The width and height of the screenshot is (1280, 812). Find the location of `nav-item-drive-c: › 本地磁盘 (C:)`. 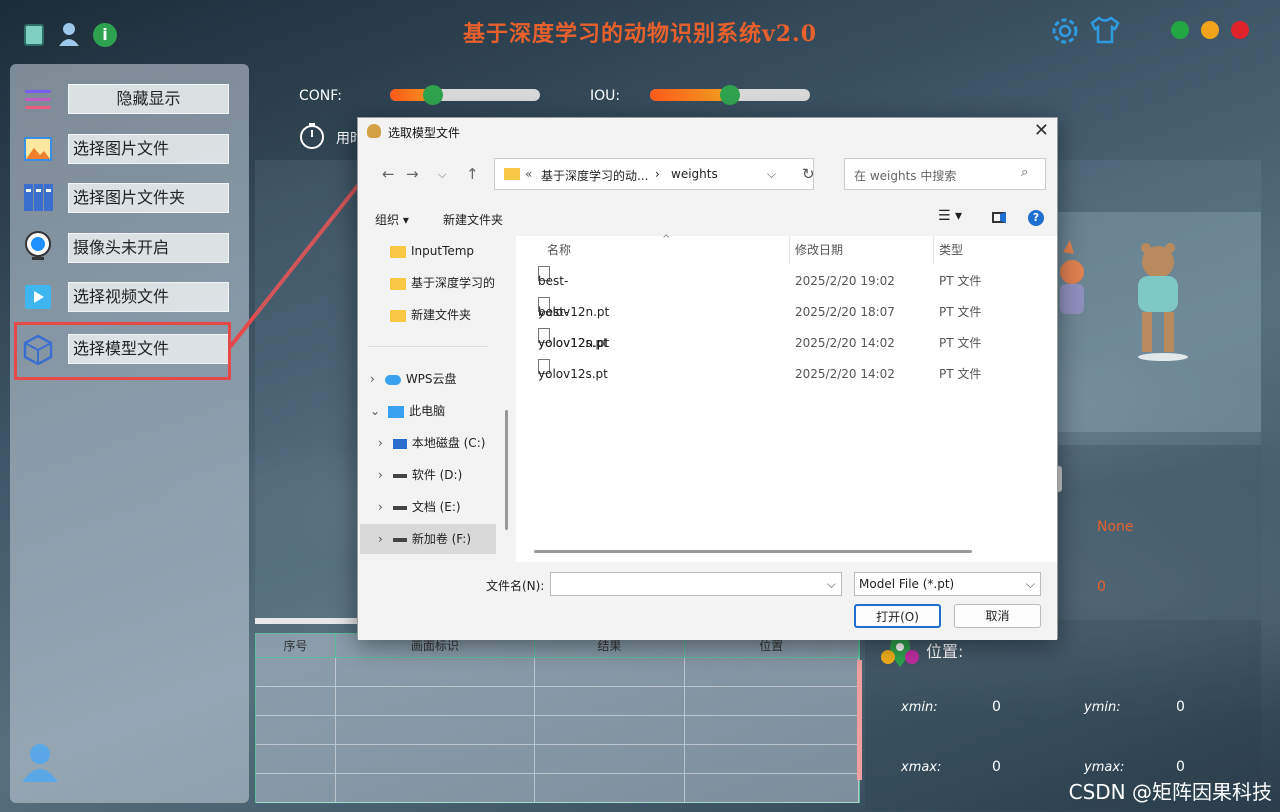

nav-item-drive-c: › 本地磁盘 (C:) is located at coordinates (448, 443).